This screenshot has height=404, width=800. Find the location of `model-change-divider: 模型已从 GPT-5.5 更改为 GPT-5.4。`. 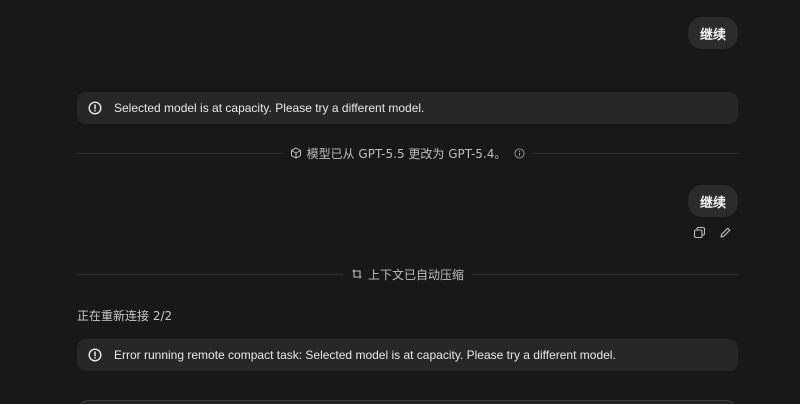

model-change-divider: 模型已从 GPT-5.5 更改为 GPT-5.4。 is located at coordinates (407, 153).